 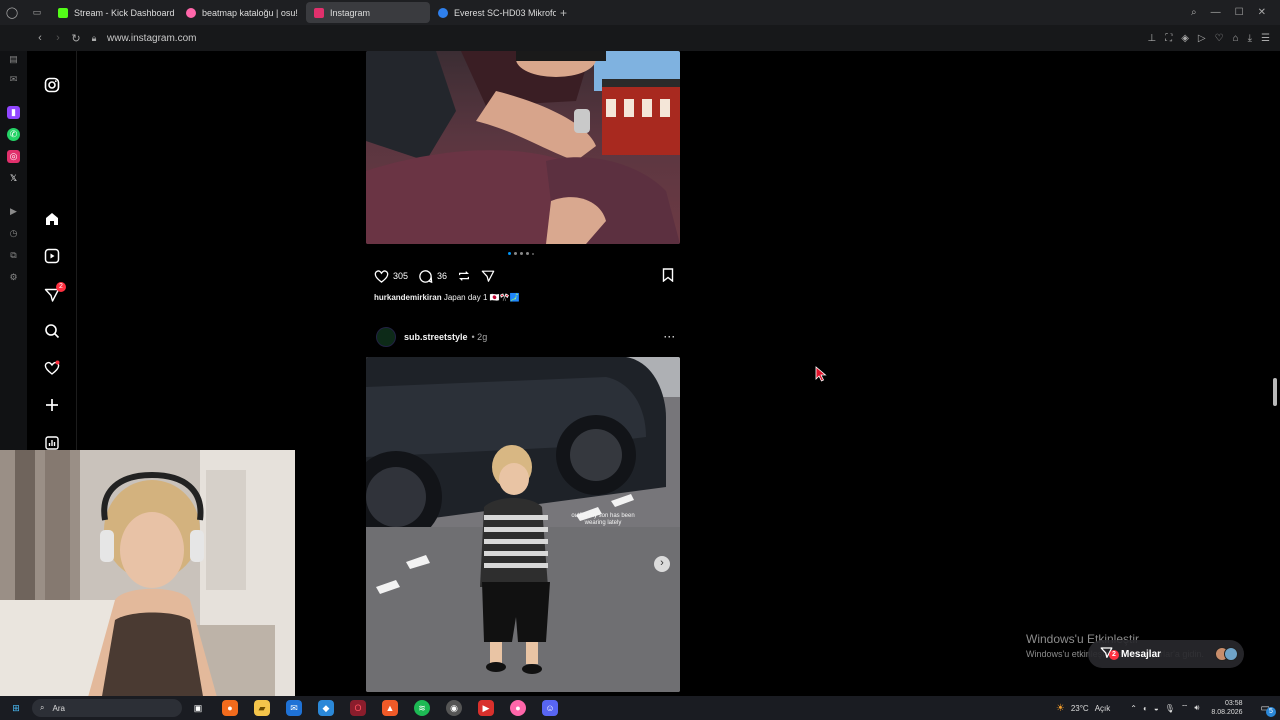 I want to click on notes-icon: ▤, so click(x=13, y=59).